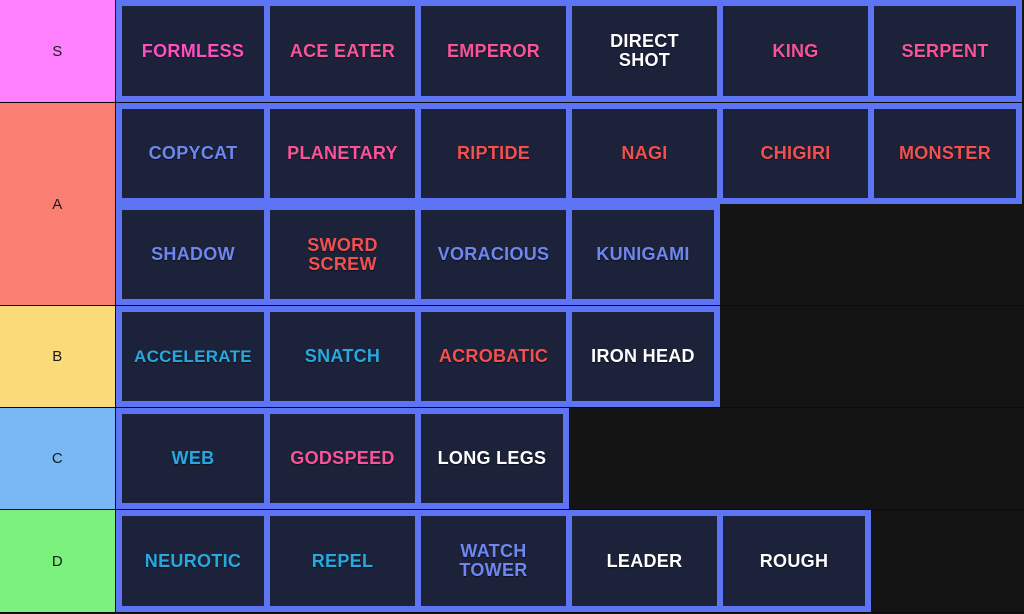  I want to click on tier-item: EMPEROR, so click(493, 51).